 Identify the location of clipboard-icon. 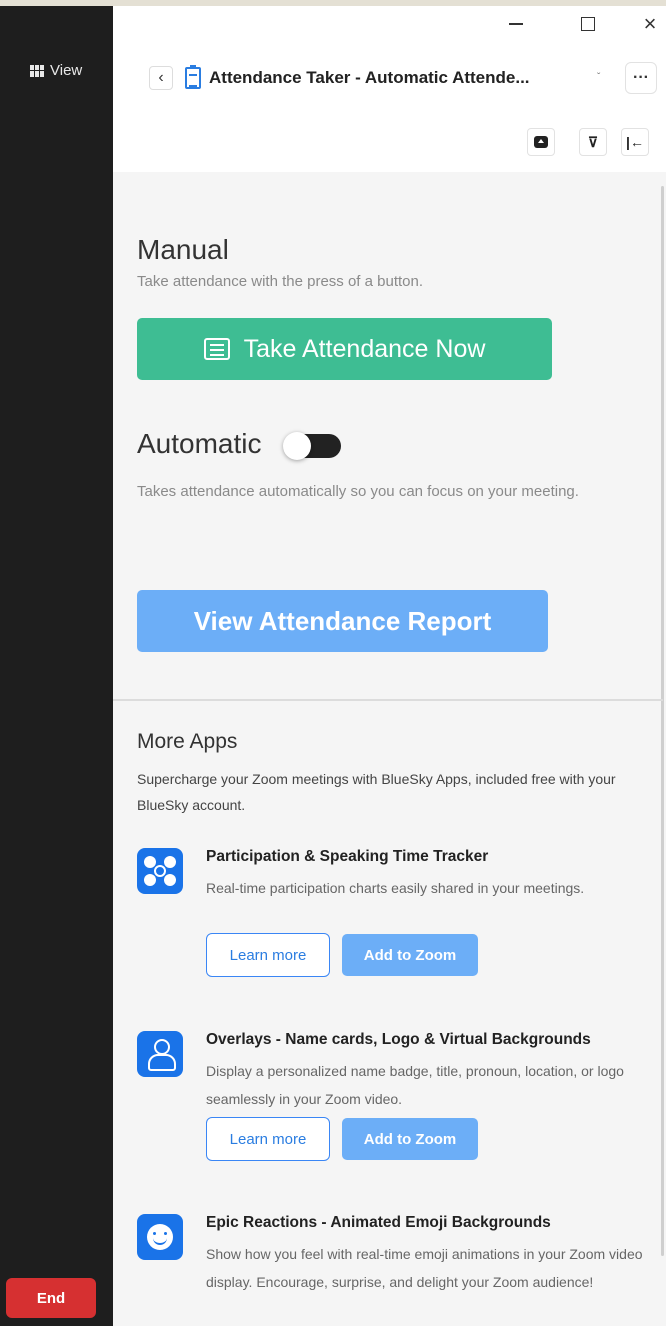
(193, 77).